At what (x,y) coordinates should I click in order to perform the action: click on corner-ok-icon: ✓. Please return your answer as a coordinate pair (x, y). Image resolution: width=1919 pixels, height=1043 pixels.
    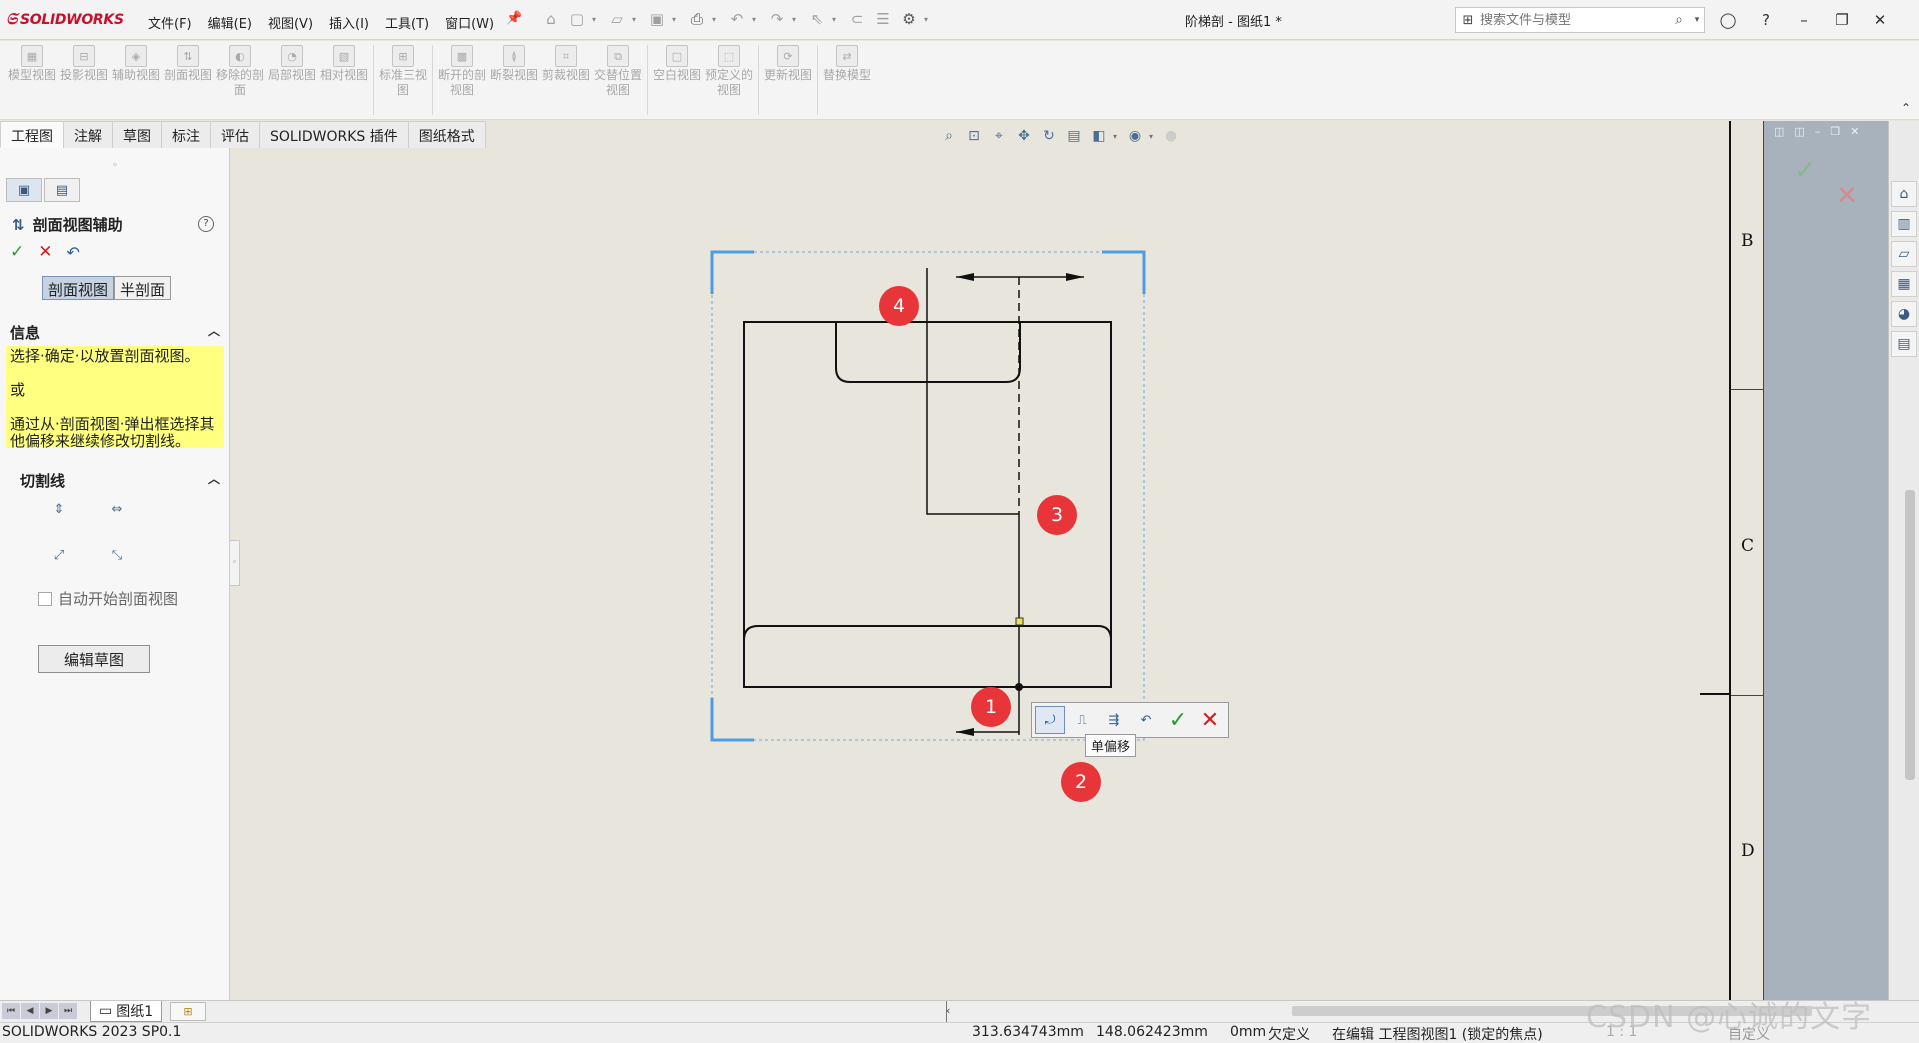
    Looking at the image, I should click on (1805, 171).